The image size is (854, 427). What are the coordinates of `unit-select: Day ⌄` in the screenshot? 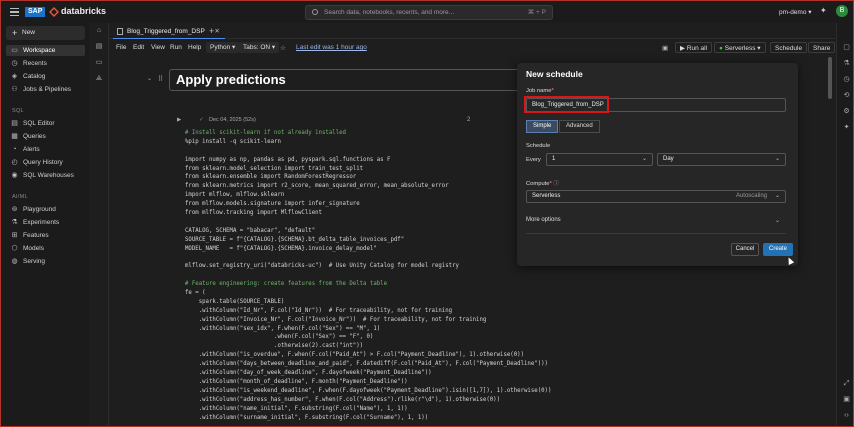 It's located at (721, 159).